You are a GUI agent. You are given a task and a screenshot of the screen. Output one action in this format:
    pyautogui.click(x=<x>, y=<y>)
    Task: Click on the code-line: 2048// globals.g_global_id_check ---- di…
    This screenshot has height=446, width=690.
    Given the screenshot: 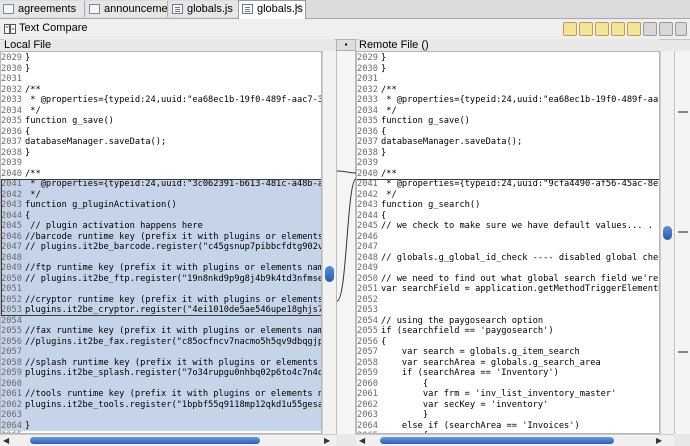 What is the action you would take?
    pyautogui.click(x=508, y=258)
    